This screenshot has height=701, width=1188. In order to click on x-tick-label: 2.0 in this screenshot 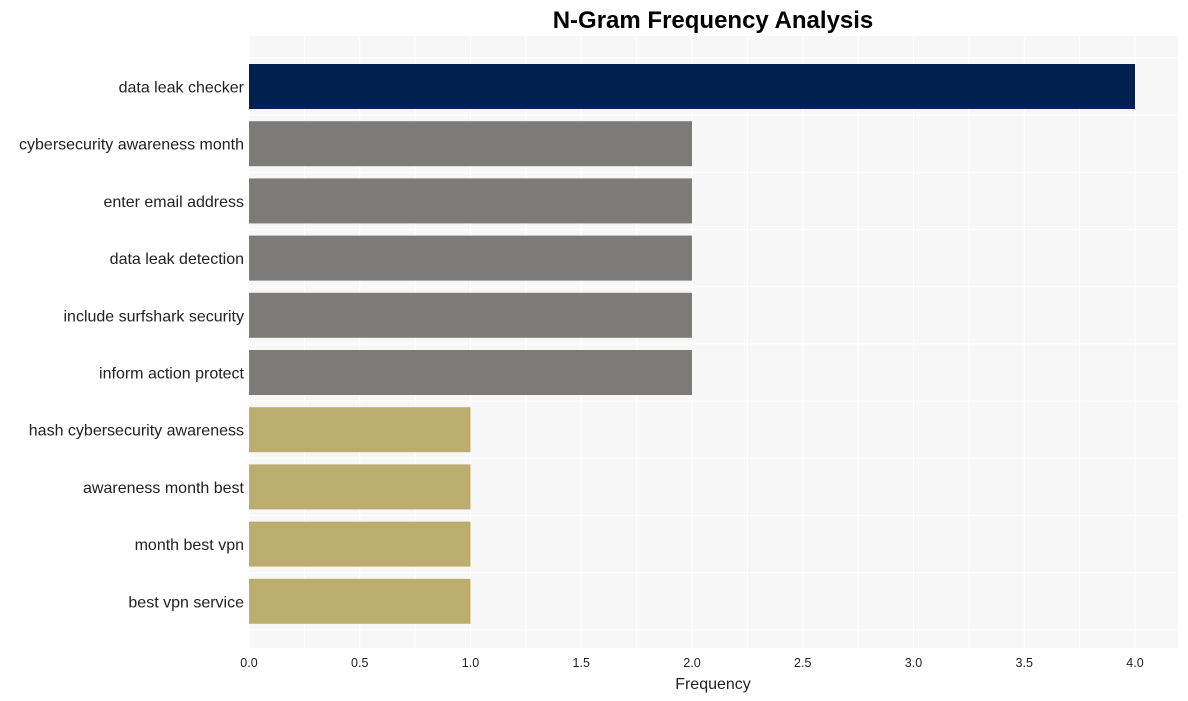, I will do `click(691, 663)`.